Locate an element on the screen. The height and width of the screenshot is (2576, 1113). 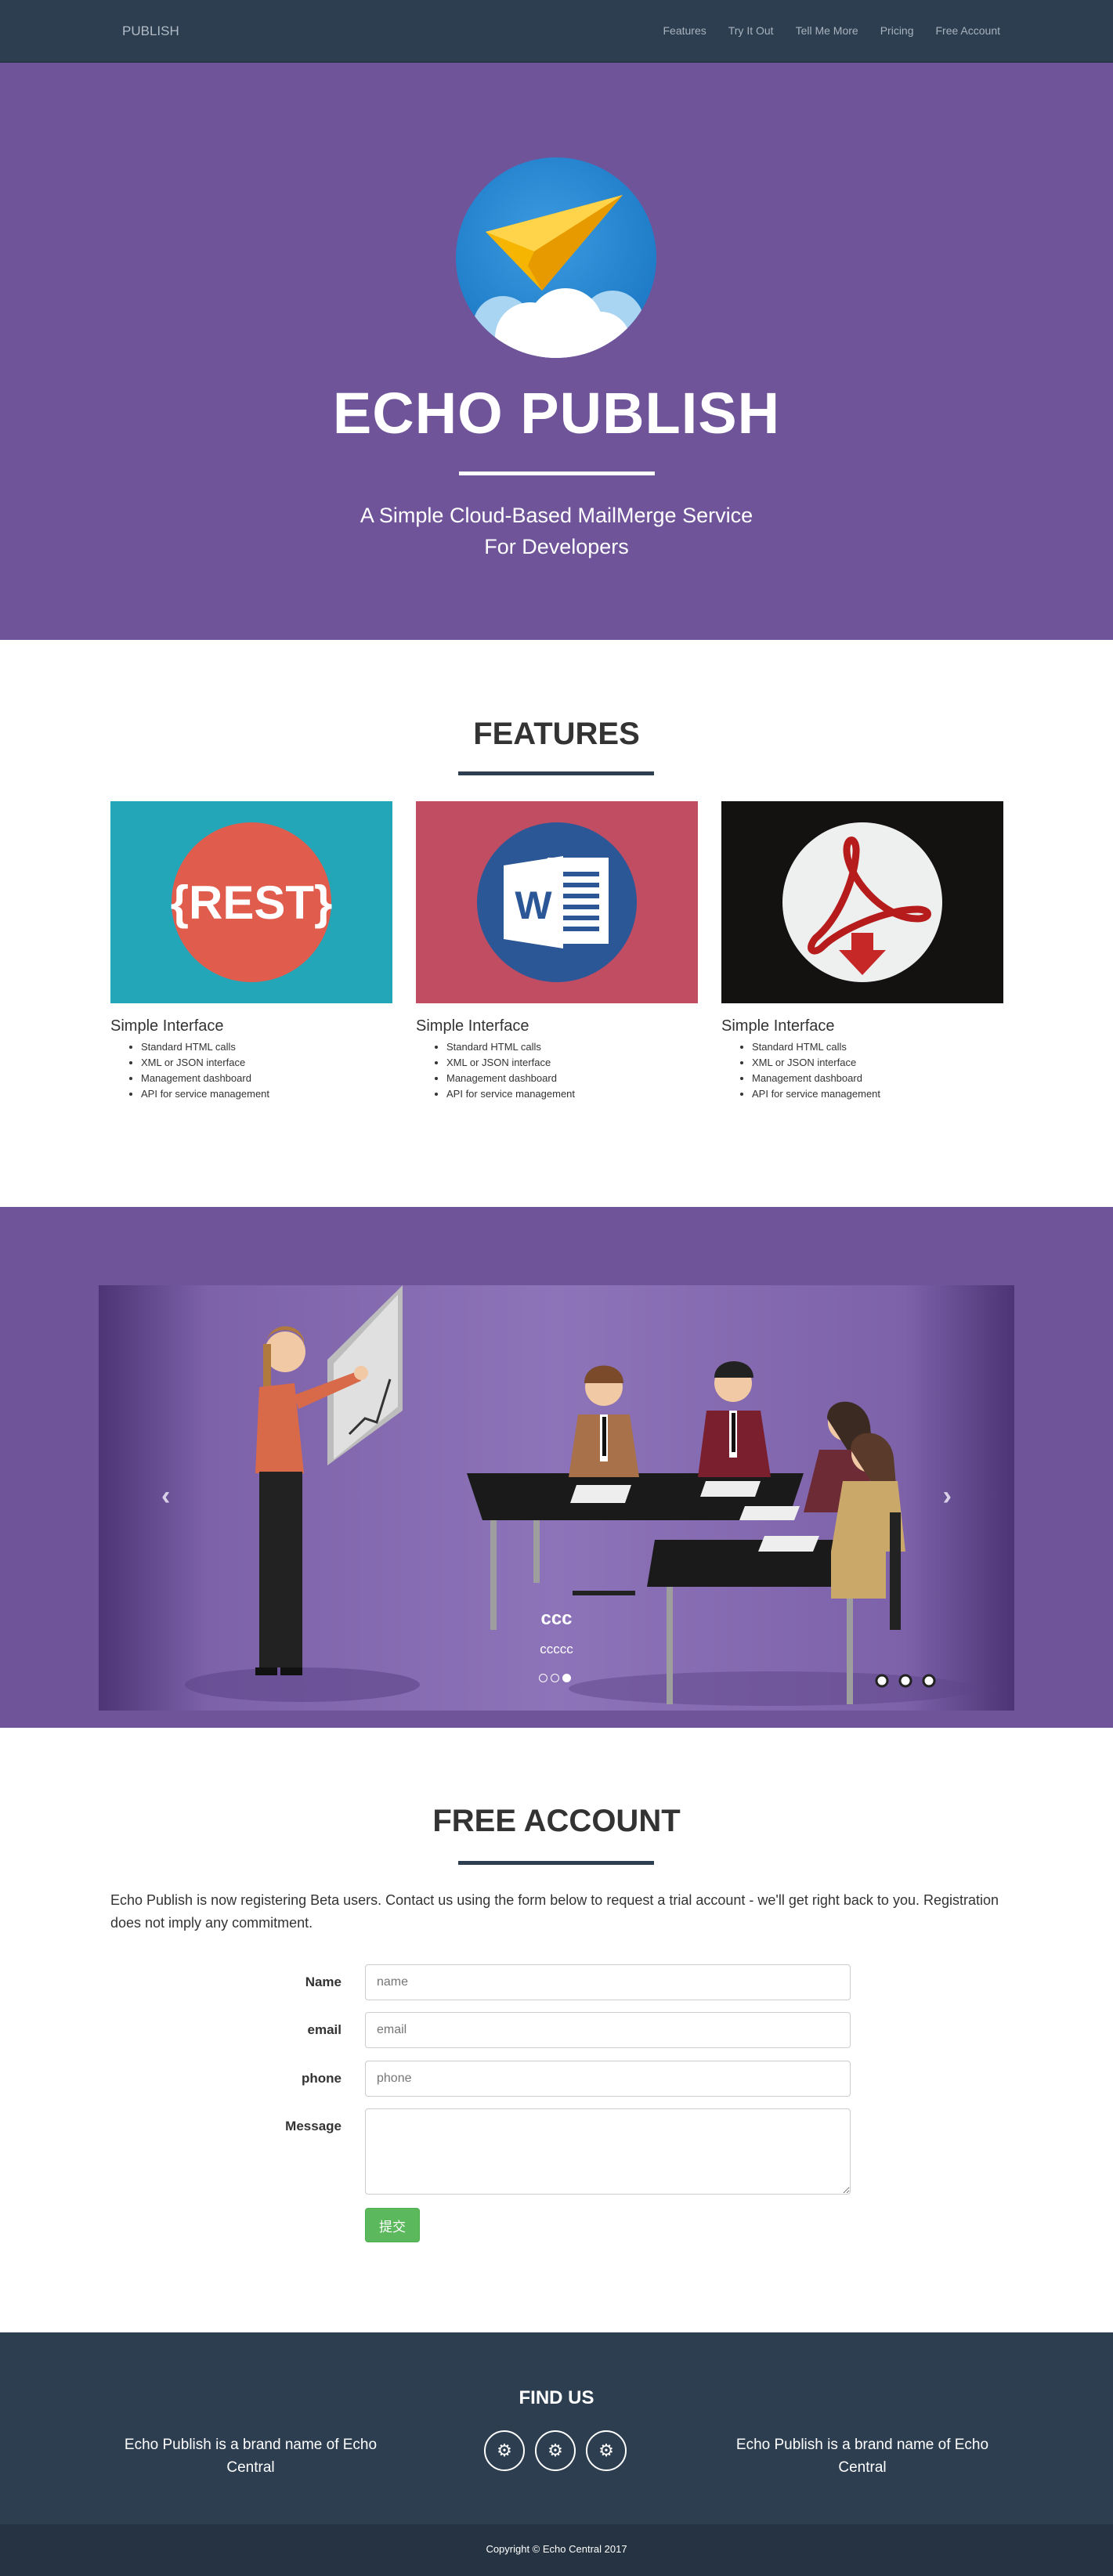
rest-icon-text: {REST} is located at coordinates (252, 902).